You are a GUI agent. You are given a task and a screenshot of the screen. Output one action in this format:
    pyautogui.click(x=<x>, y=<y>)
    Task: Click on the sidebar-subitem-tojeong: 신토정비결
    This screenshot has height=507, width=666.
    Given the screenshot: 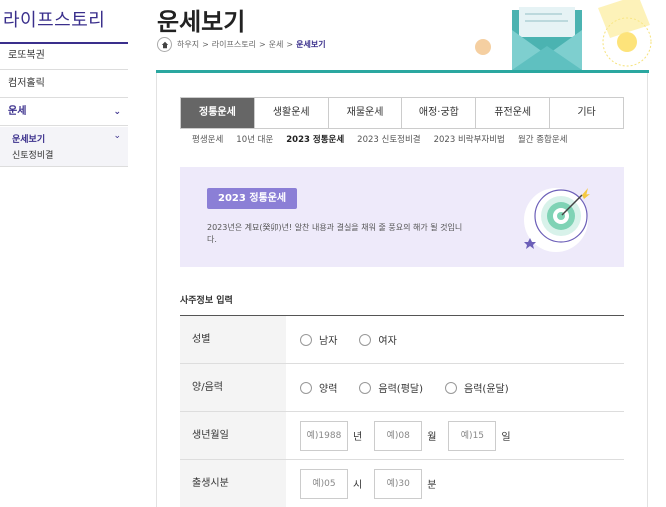 What is the action you would take?
    pyautogui.click(x=32, y=154)
    